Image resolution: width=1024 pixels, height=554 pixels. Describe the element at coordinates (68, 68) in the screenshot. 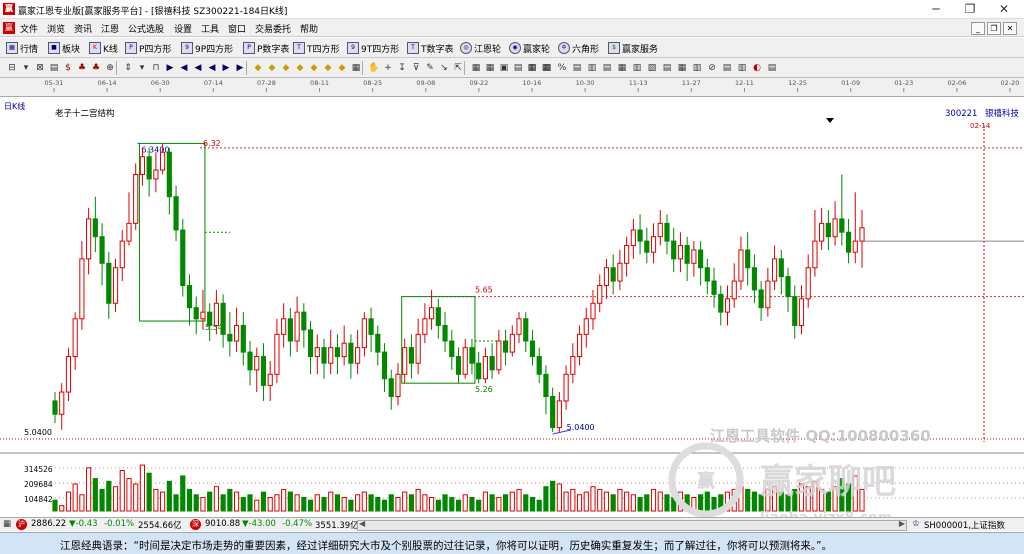

I see `price-icon: $` at that location.